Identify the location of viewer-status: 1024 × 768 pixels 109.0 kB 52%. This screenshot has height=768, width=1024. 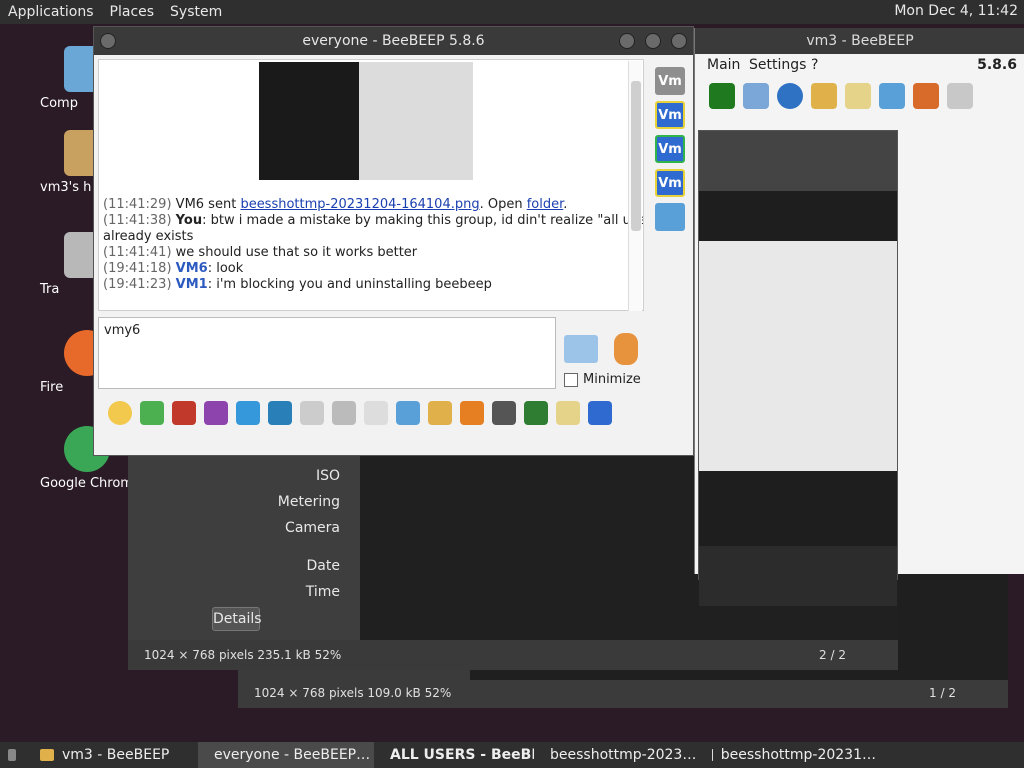
(353, 693).